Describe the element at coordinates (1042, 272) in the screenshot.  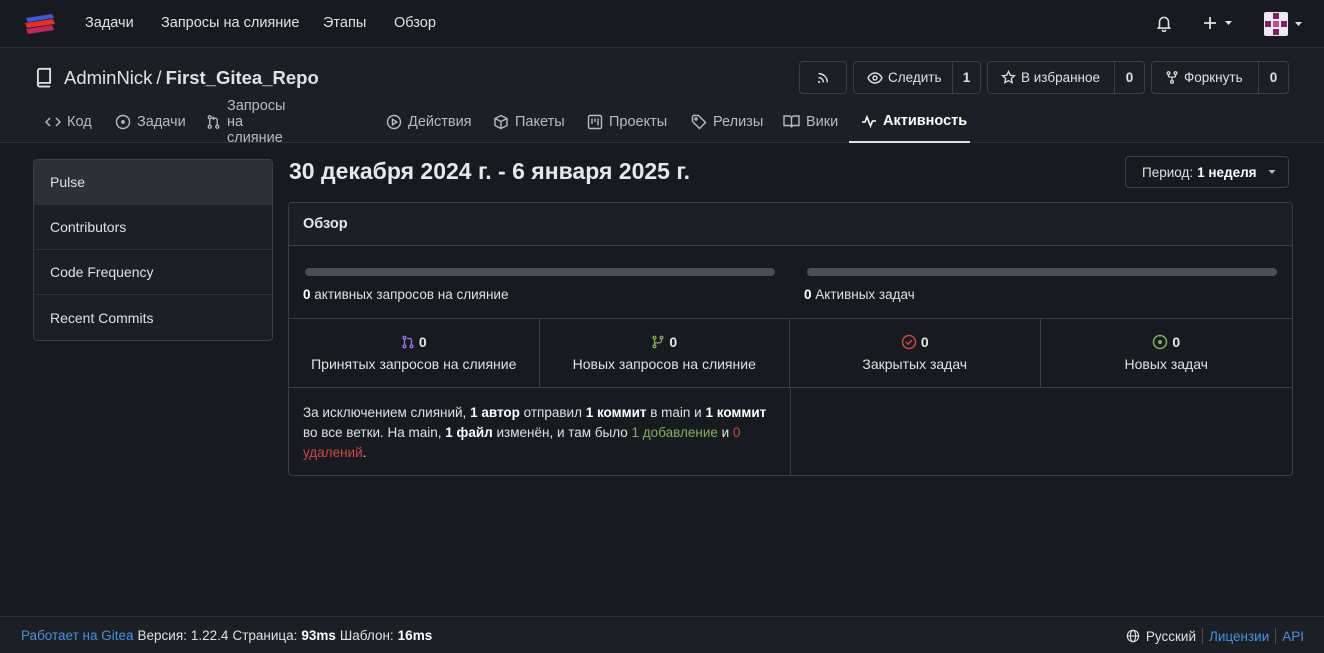
I see `active-issues-progress-bar` at that location.